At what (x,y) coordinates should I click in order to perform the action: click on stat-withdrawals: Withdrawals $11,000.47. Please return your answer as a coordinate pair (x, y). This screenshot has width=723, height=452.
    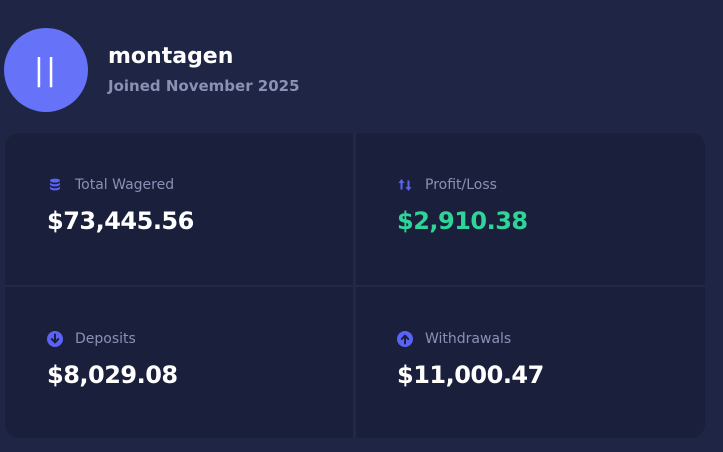
    Looking at the image, I should click on (470, 360).